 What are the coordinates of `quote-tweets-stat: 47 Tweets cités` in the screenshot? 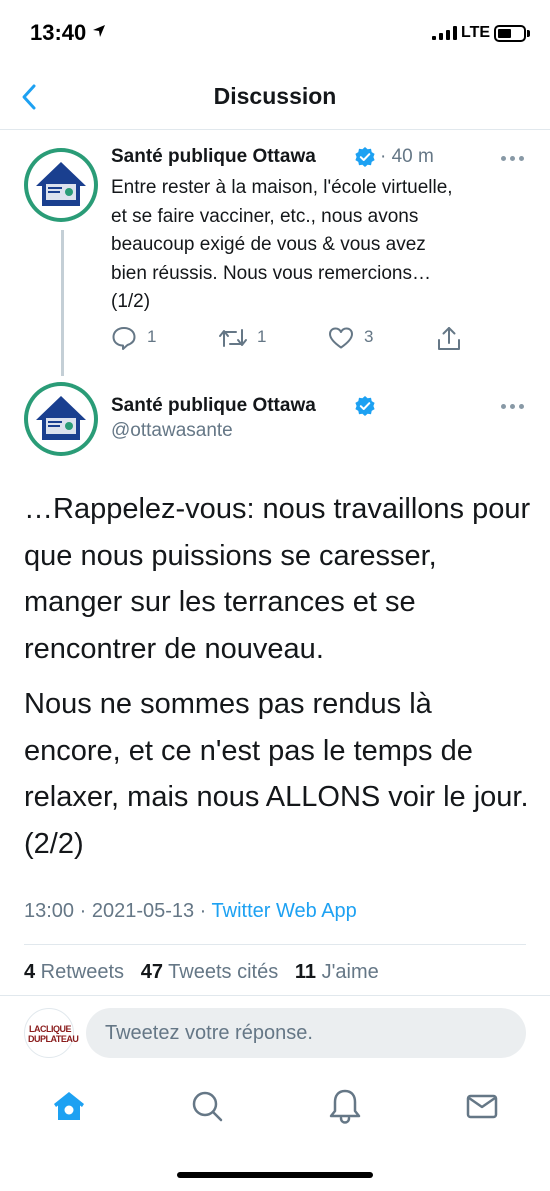 It's located at (209, 972).